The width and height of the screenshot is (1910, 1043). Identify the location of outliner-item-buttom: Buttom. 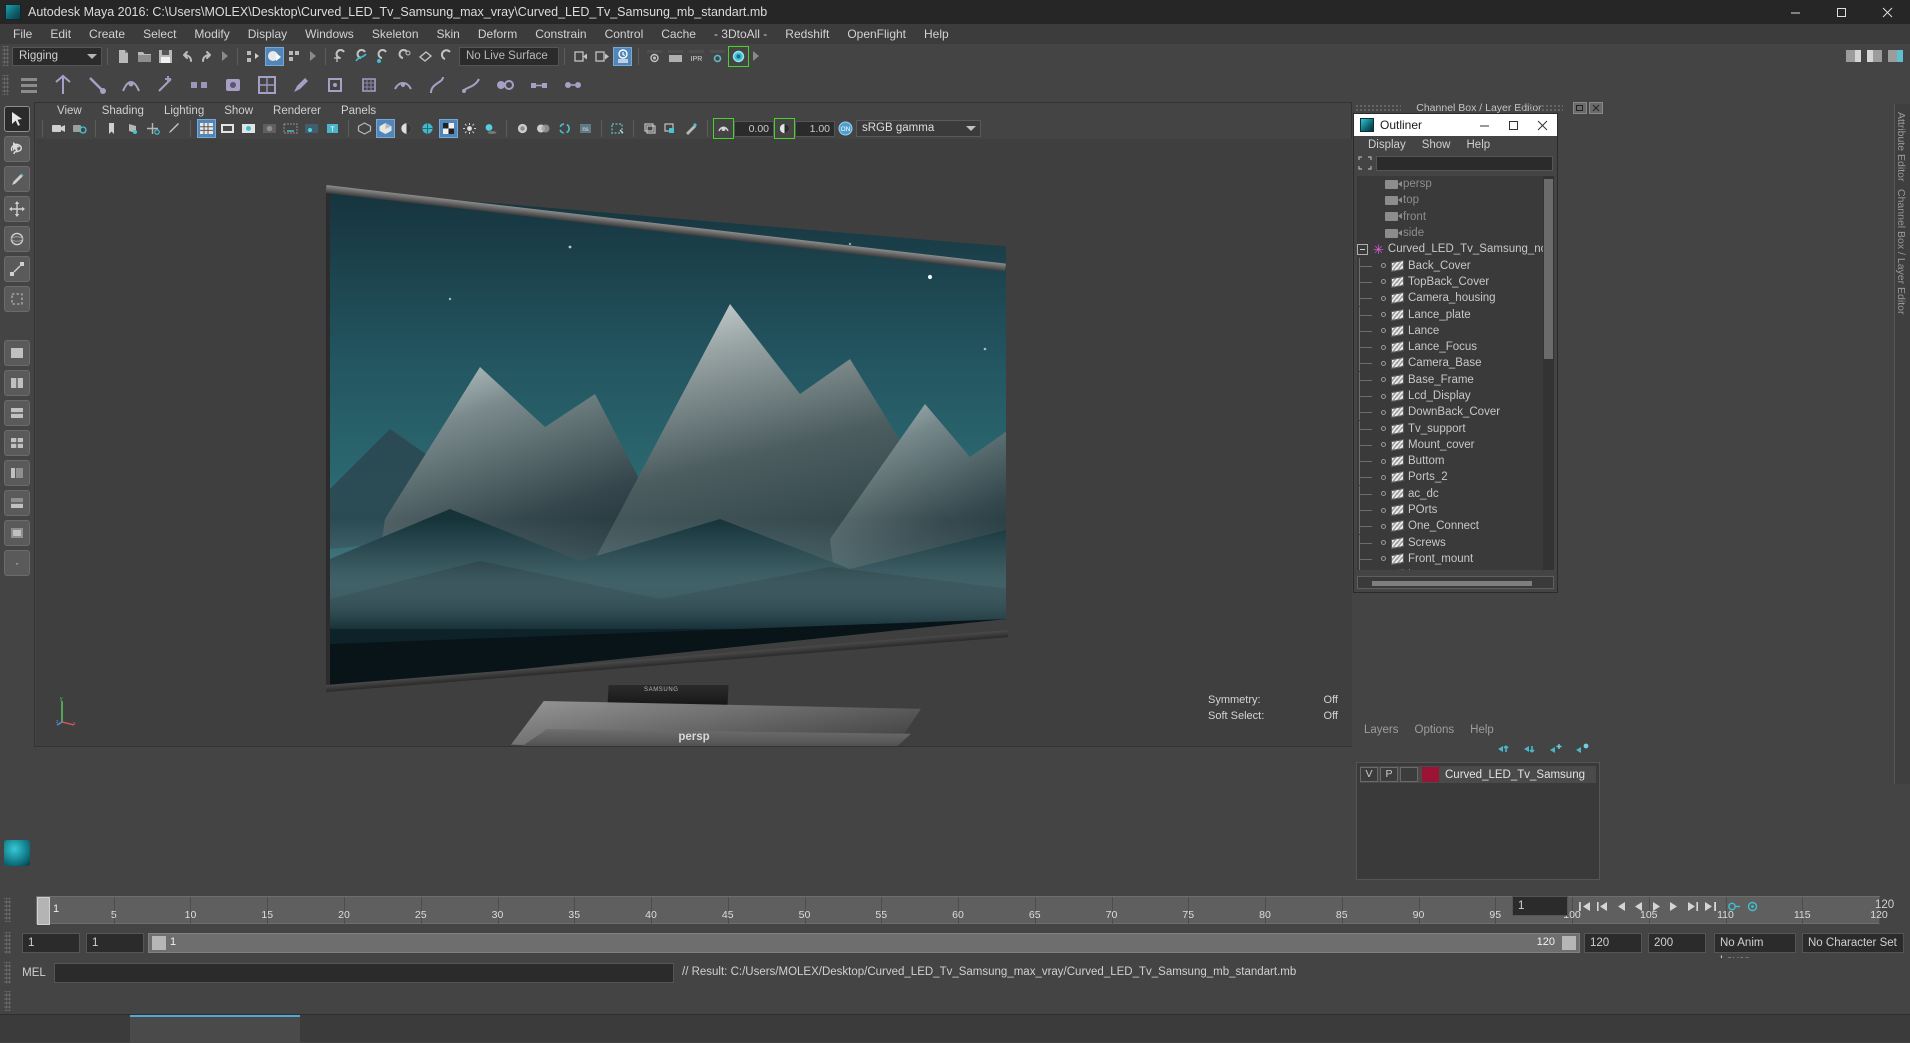
(1455, 461).